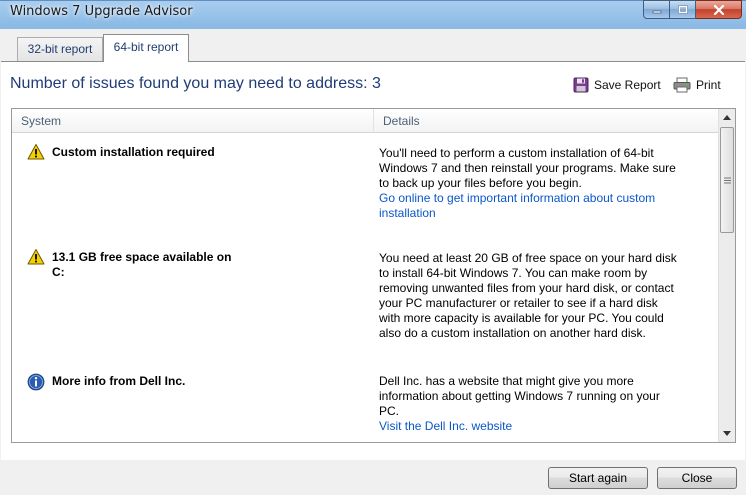  What do you see at coordinates (60, 49) in the screenshot?
I see `tab-32-bit-report: 32-bit report` at bounding box center [60, 49].